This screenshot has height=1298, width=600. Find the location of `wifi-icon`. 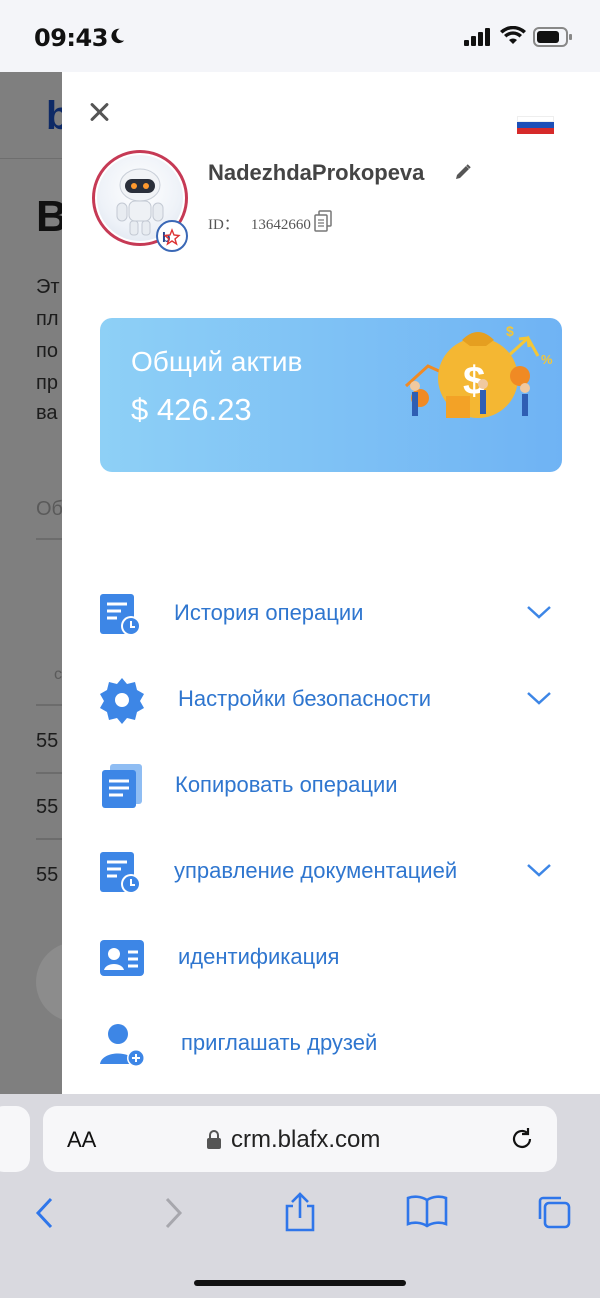

wifi-icon is located at coordinates (513, 35).